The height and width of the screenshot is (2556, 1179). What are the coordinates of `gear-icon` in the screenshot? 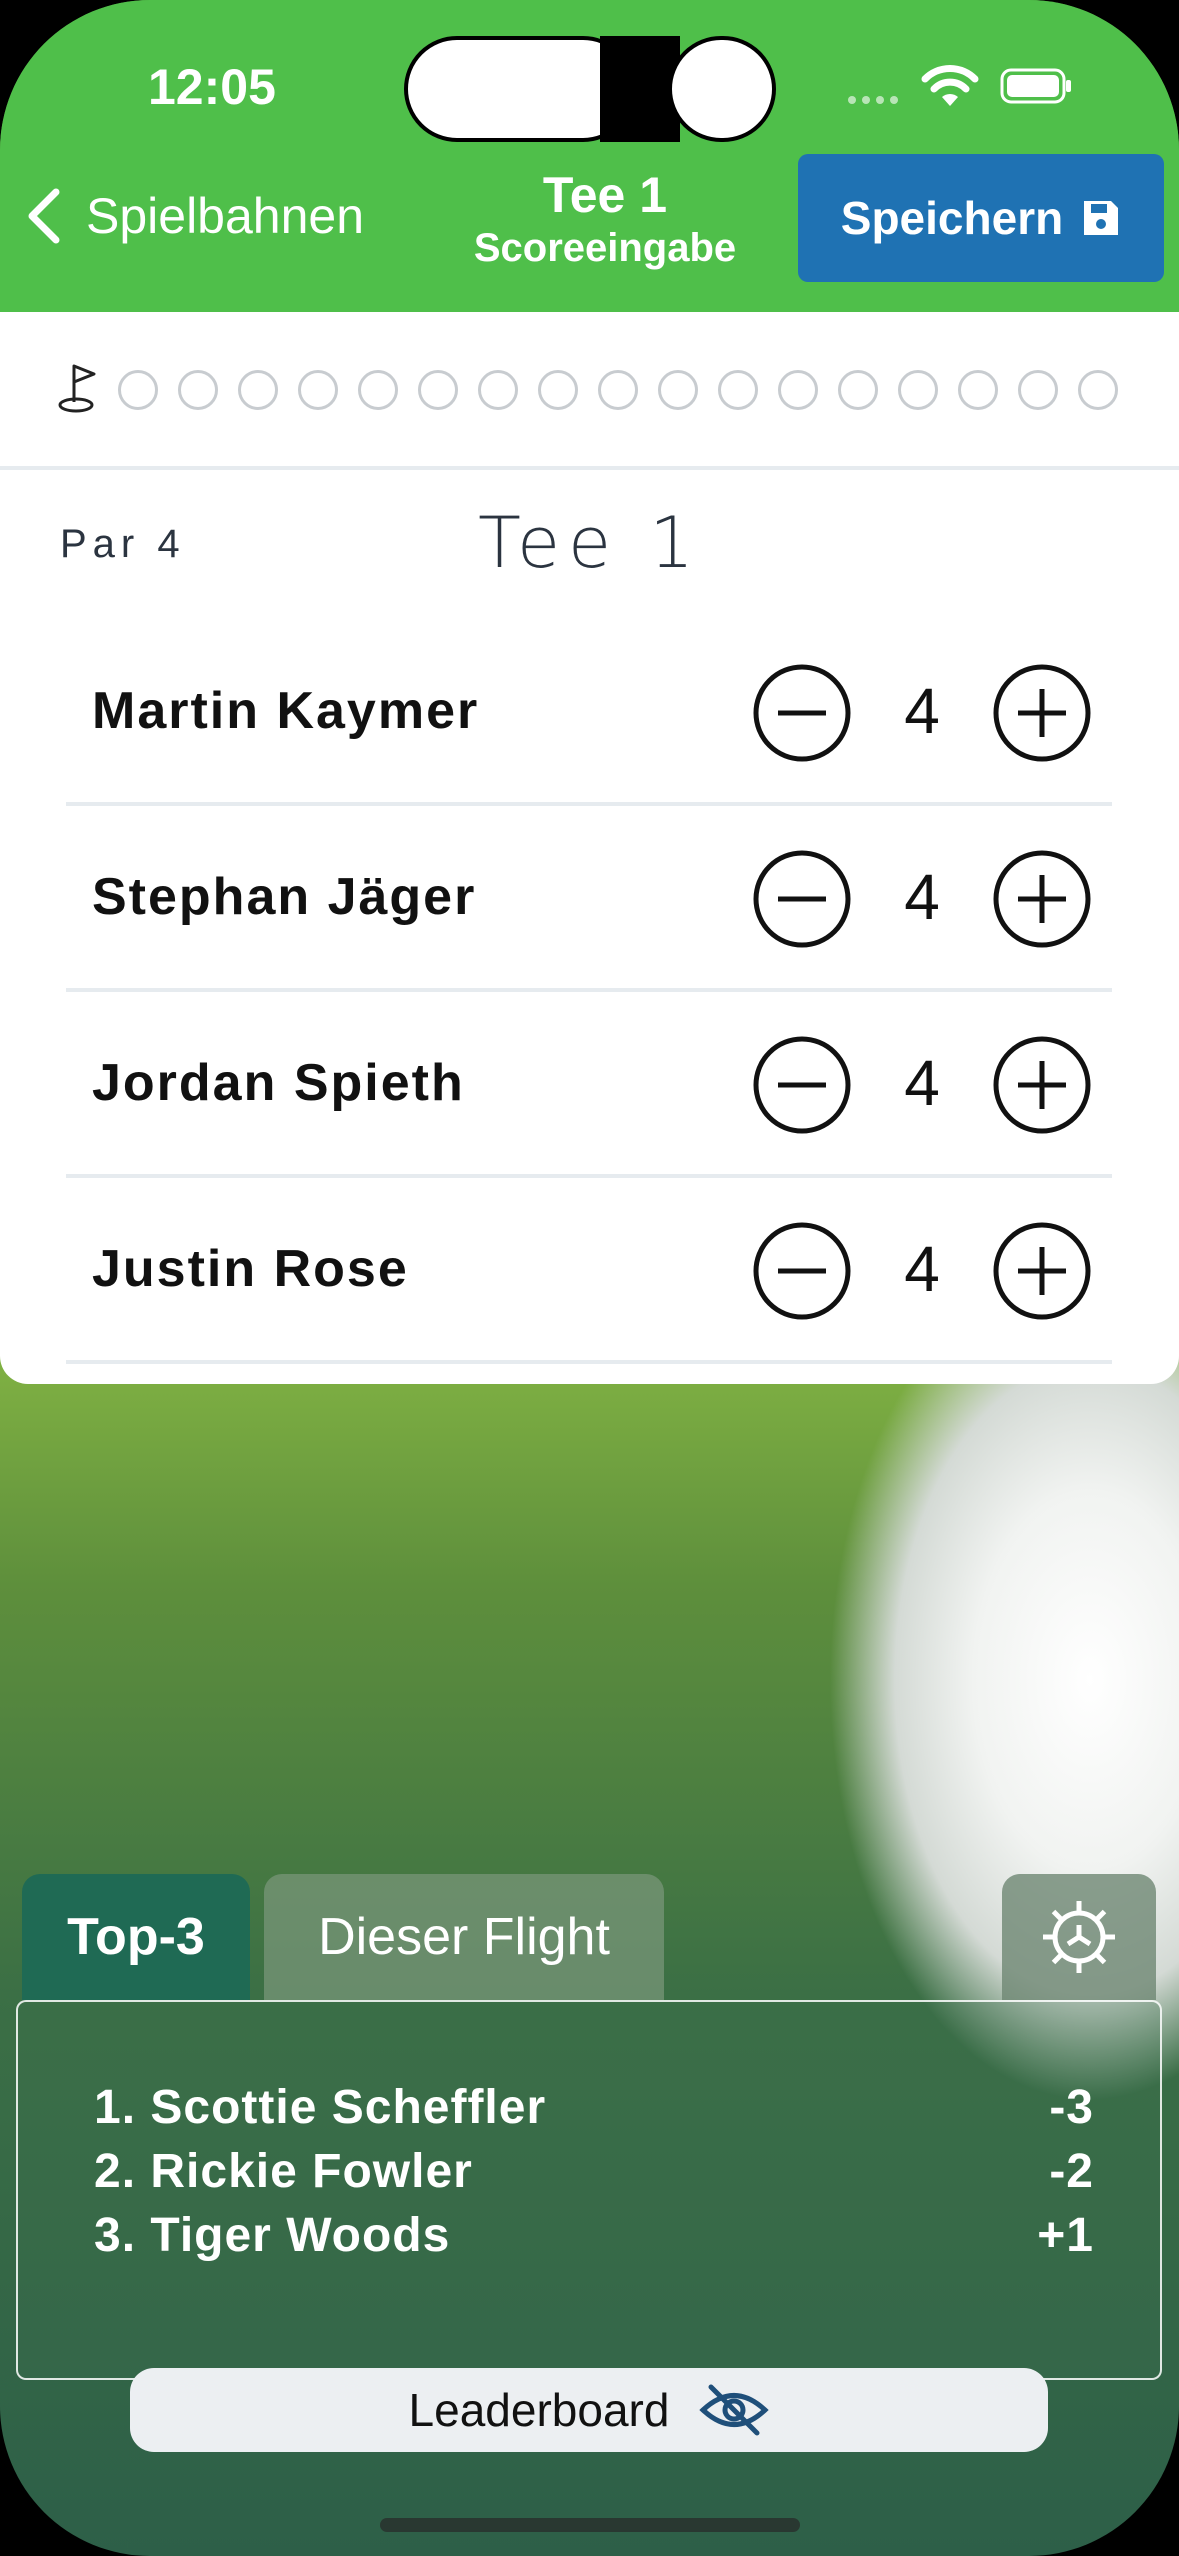 It's located at (1079, 1937).